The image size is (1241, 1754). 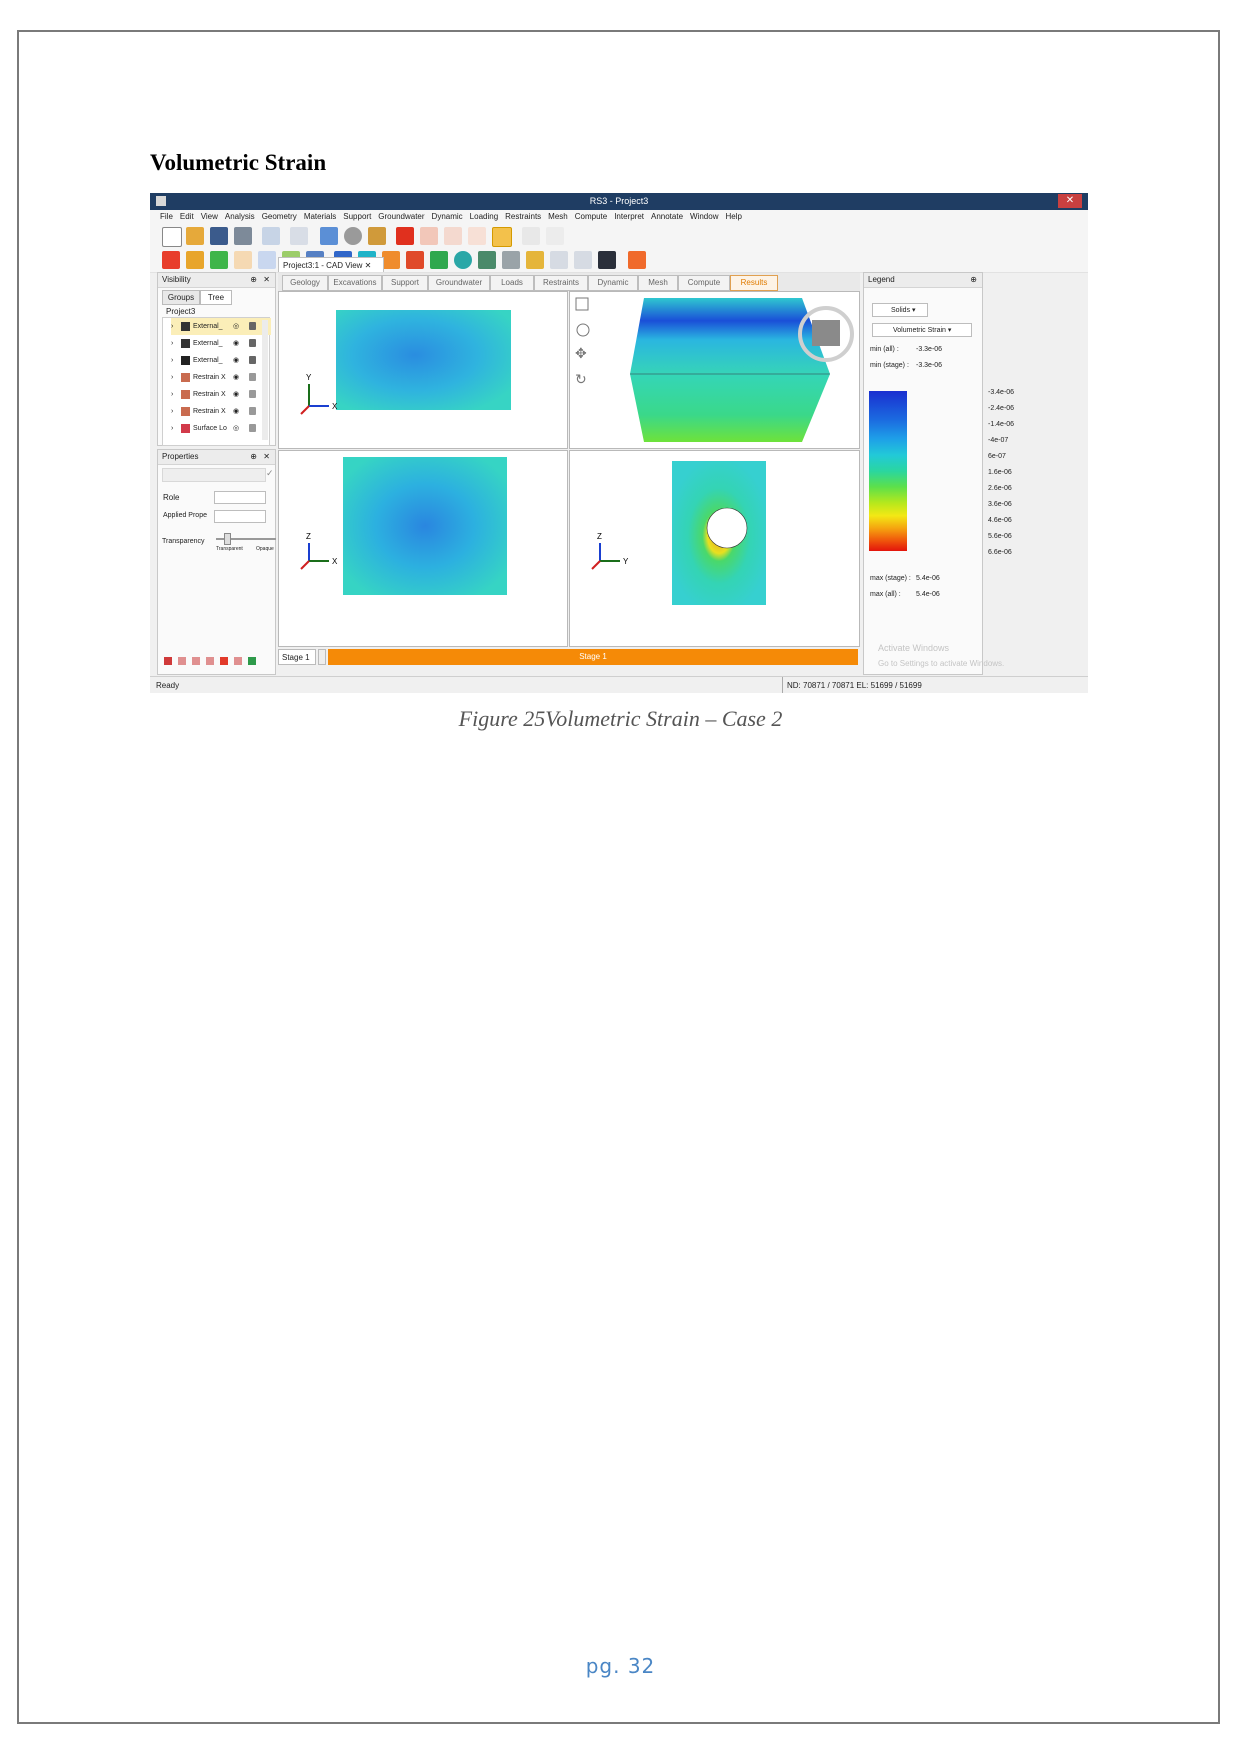 What do you see at coordinates (297, 657) in the screenshot?
I see `stage-selector: Stage 1` at bounding box center [297, 657].